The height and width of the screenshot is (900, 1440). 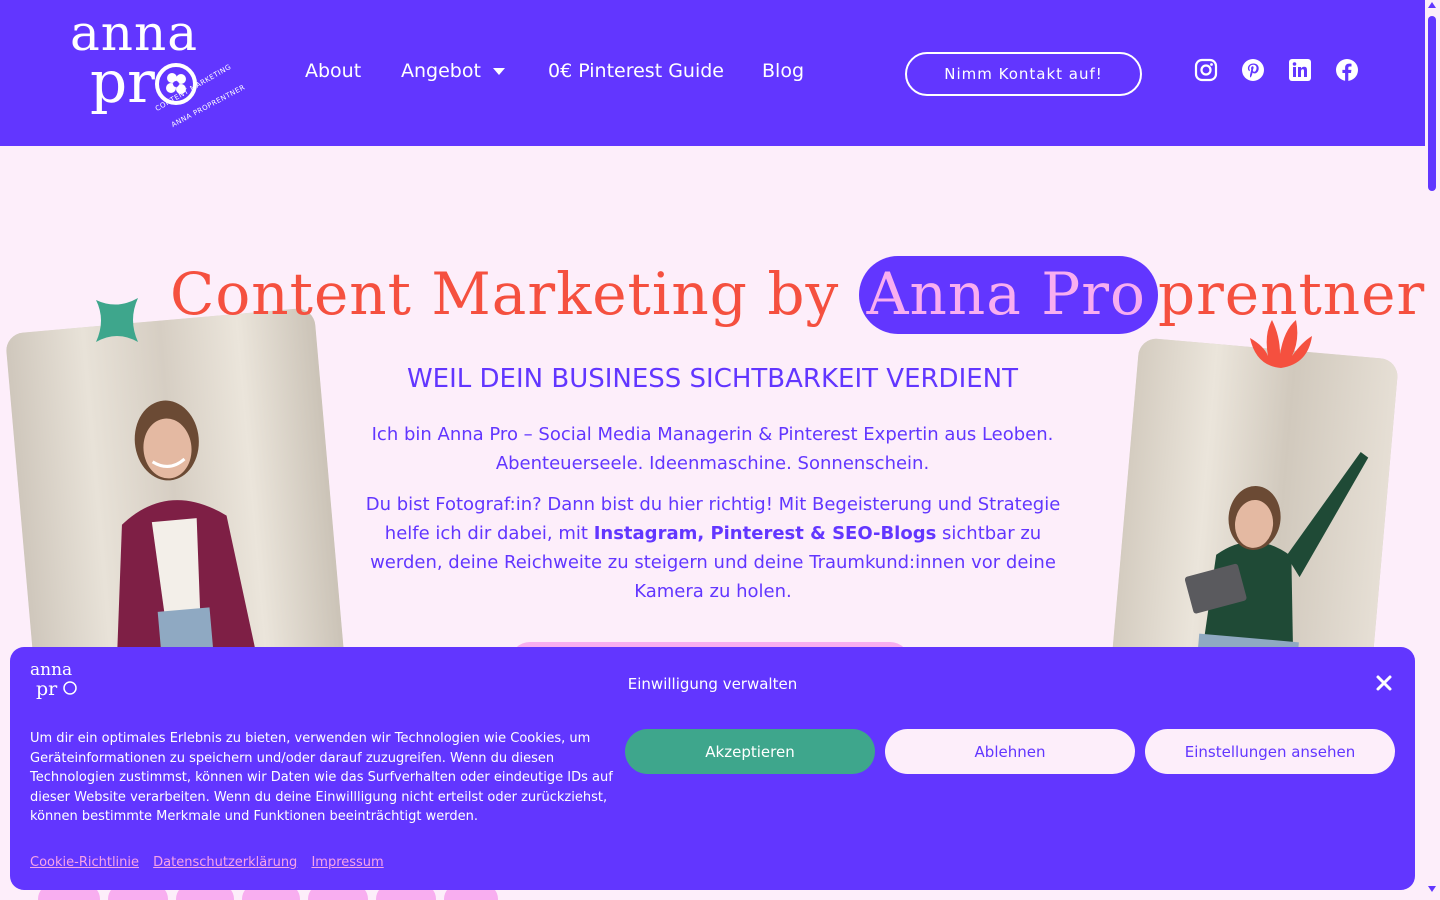 What do you see at coordinates (225, 862) in the screenshot?
I see `privacy-policy-link: Datenschutzerklärung` at bounding box center [225, 862].